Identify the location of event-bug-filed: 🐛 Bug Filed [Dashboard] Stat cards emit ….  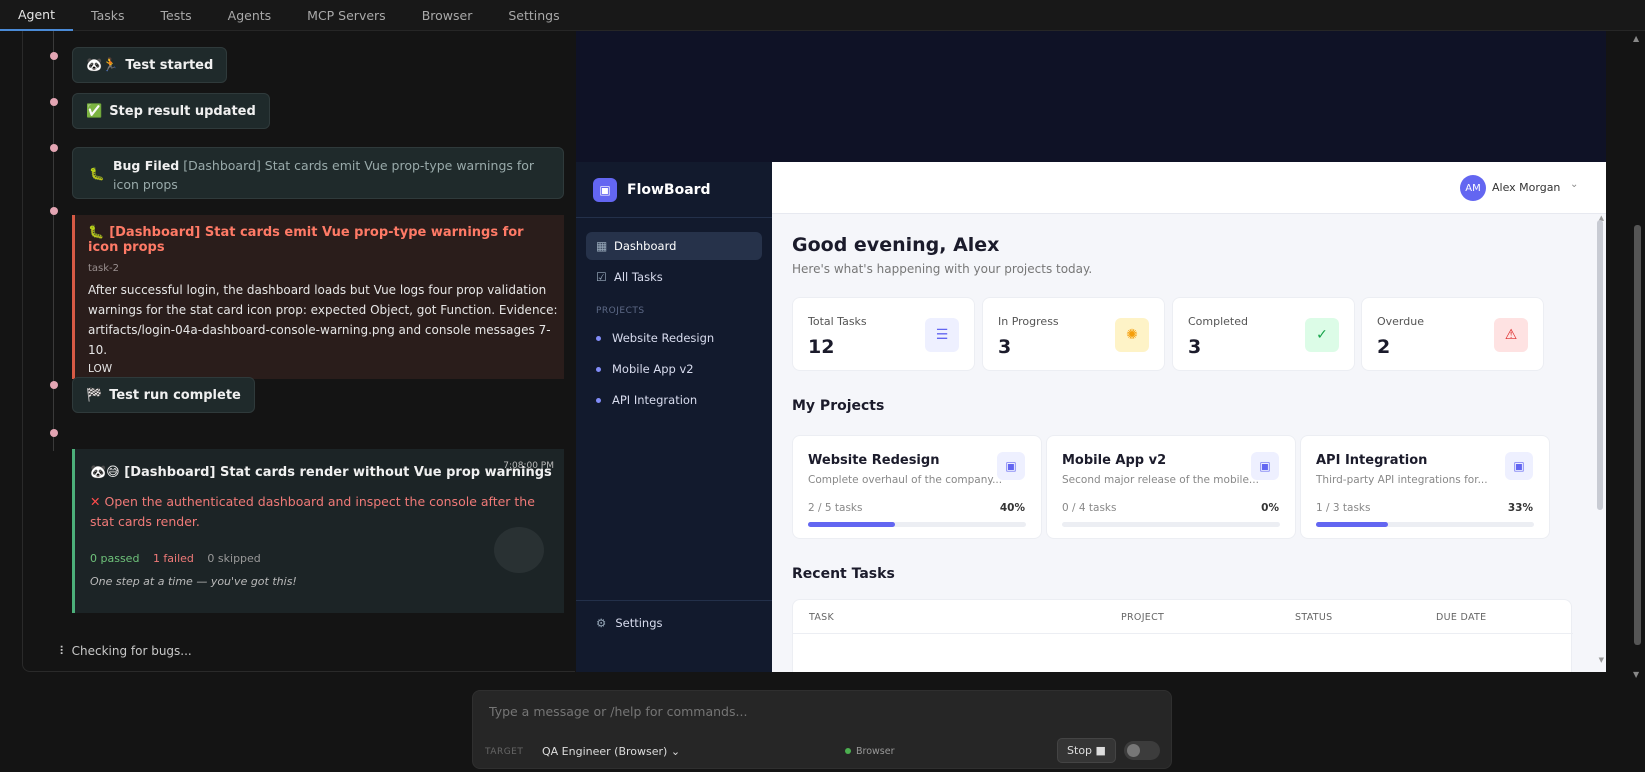
(318, 173).